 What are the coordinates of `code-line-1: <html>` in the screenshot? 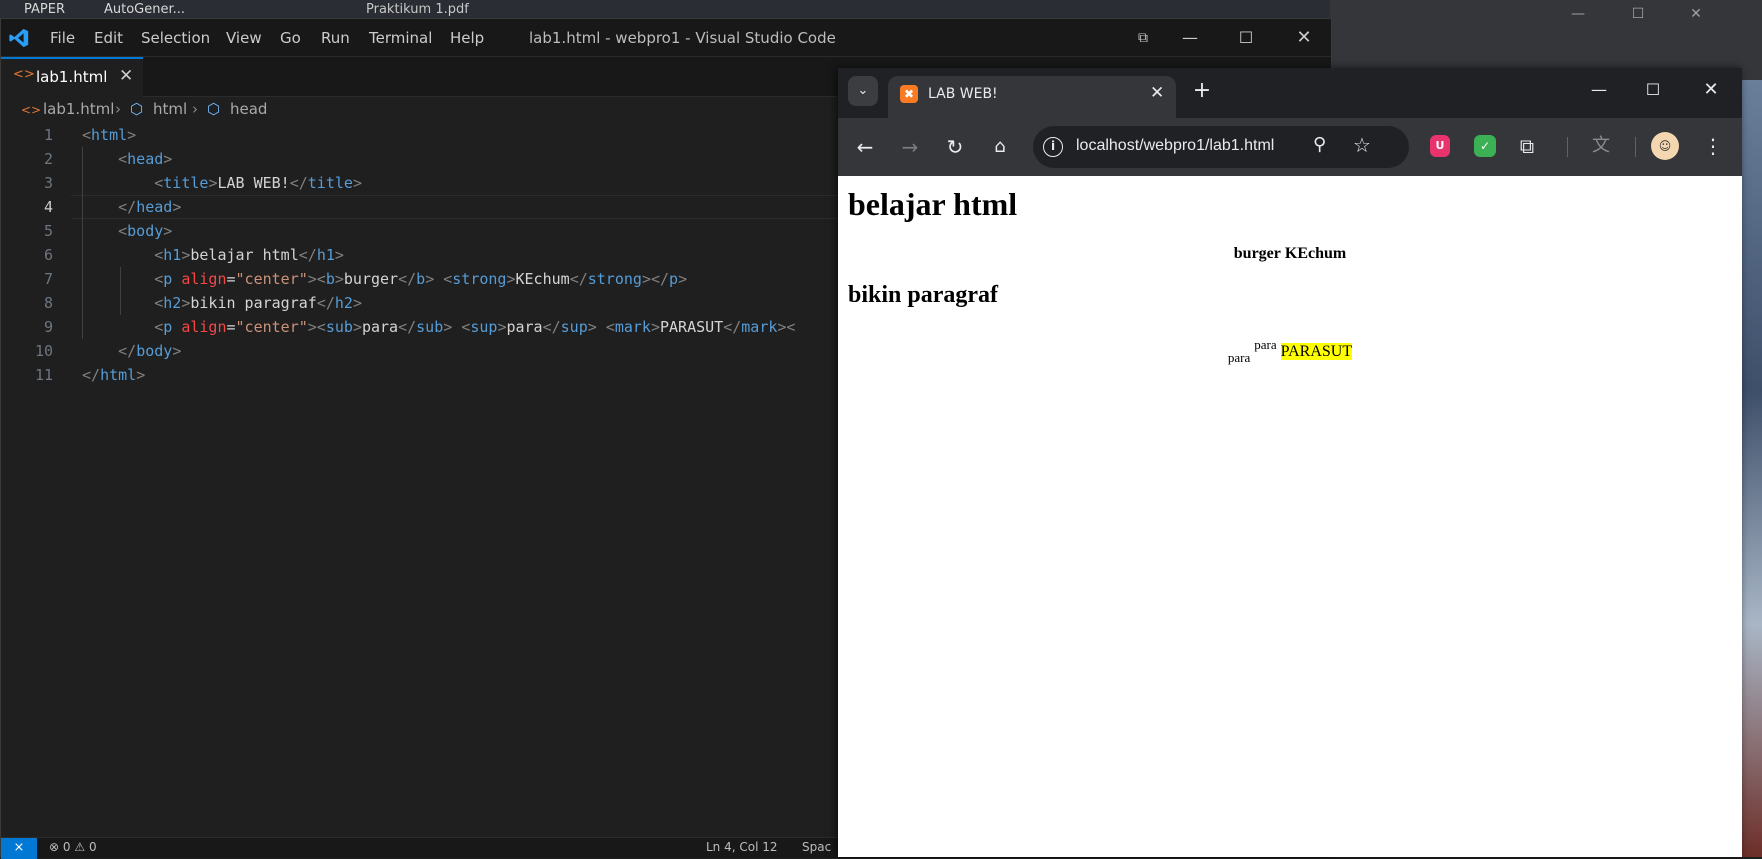 It's located at (109, 135).